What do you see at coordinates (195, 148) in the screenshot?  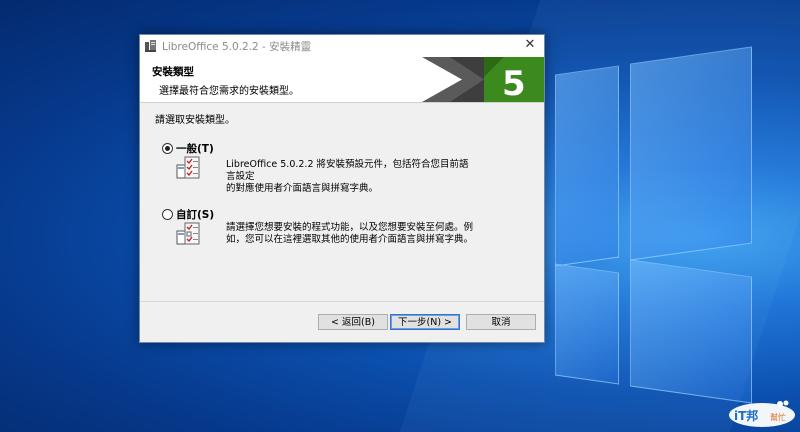 I see `radio-label-typical: 一般(T)` at bounding box center [195, 148].